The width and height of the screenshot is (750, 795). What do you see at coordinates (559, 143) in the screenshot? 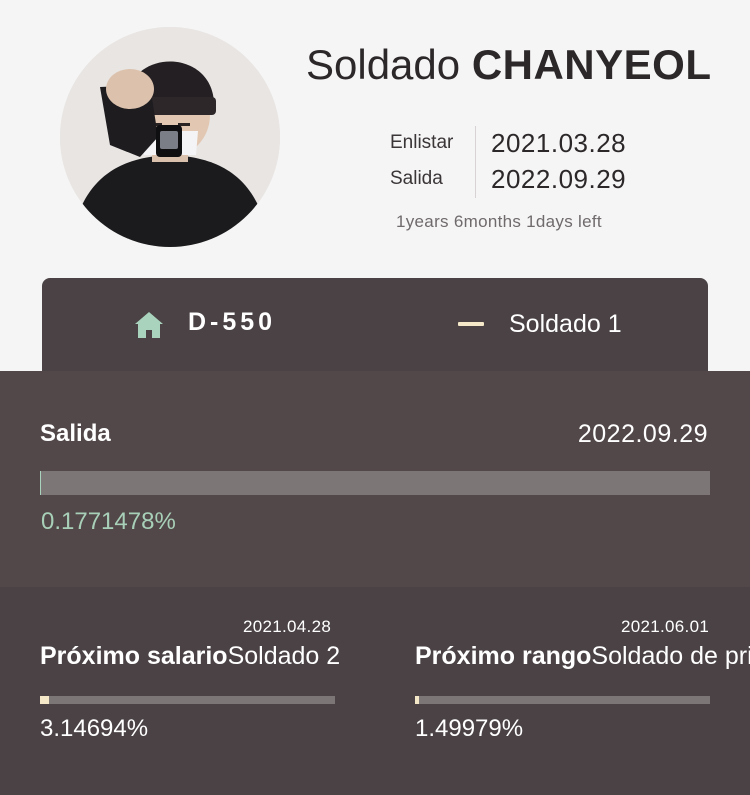
I see `enlist-date: 2021.03.28` at bounding box center [559, 143].